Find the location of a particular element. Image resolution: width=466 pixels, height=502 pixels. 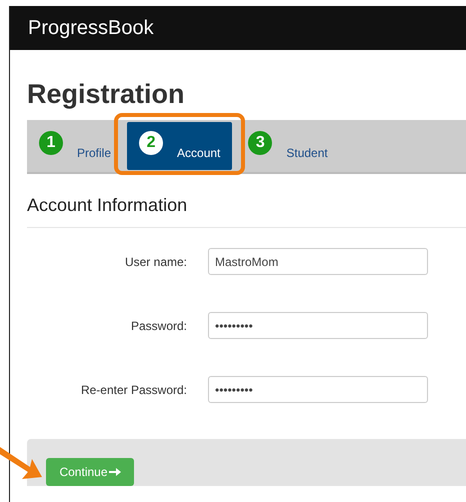

arrow-right-icon is located at coordinates (114, 472).